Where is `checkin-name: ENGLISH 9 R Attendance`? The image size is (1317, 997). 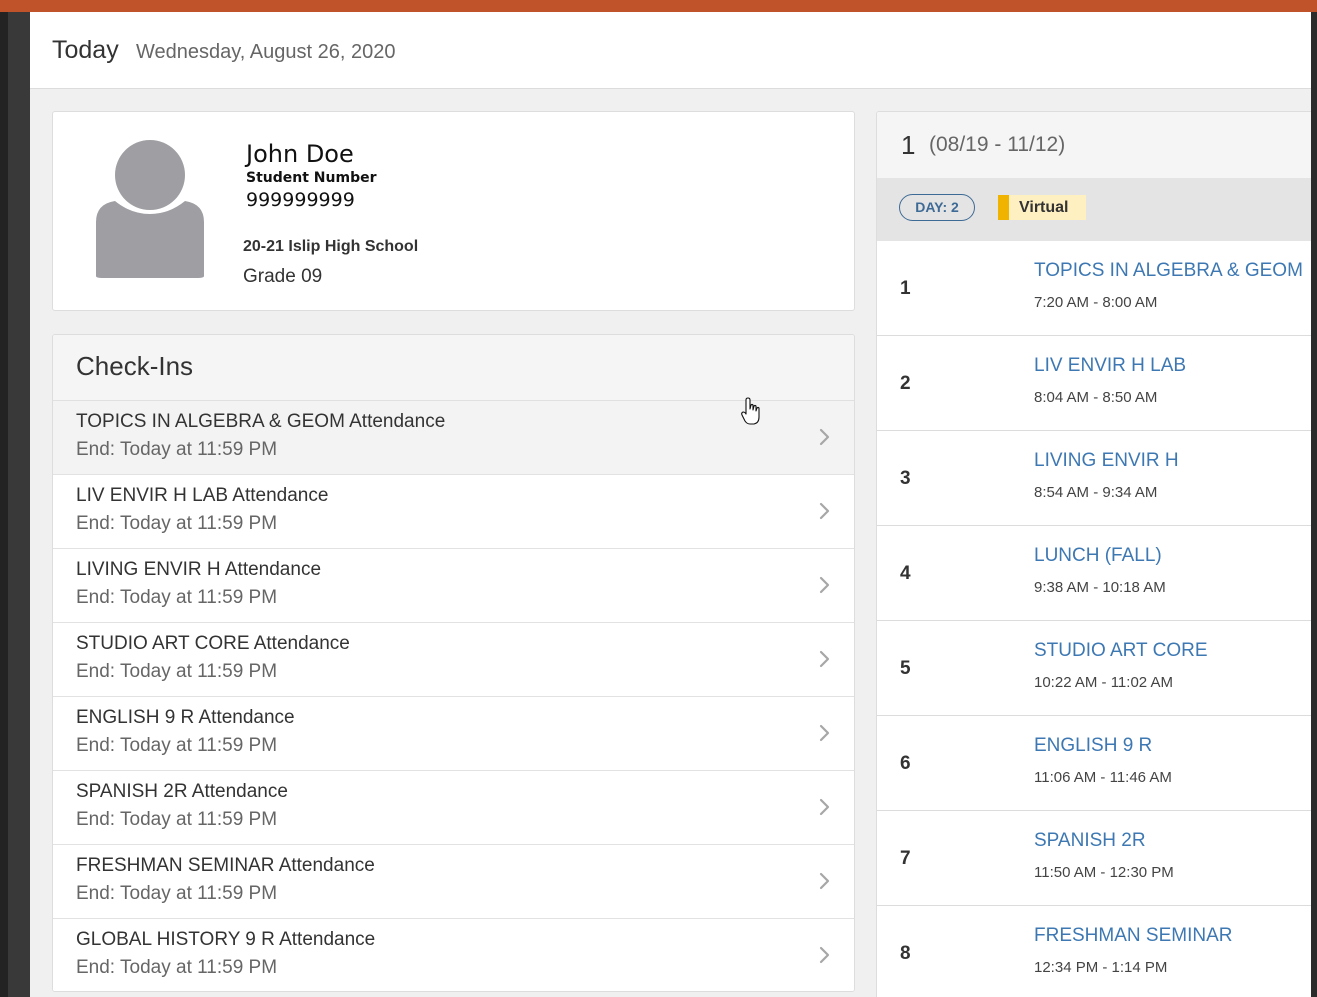
checkin-name: ENGLISH 9 R Attendance is located at coordinates (185, 717).